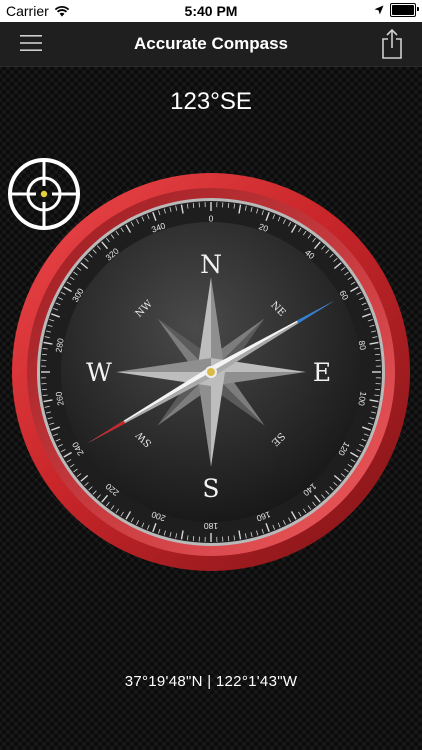  What do you see at coordinates (379, 10) in the screenshot?
I see `location-arrow-icon` at bounding box center [379, 10].